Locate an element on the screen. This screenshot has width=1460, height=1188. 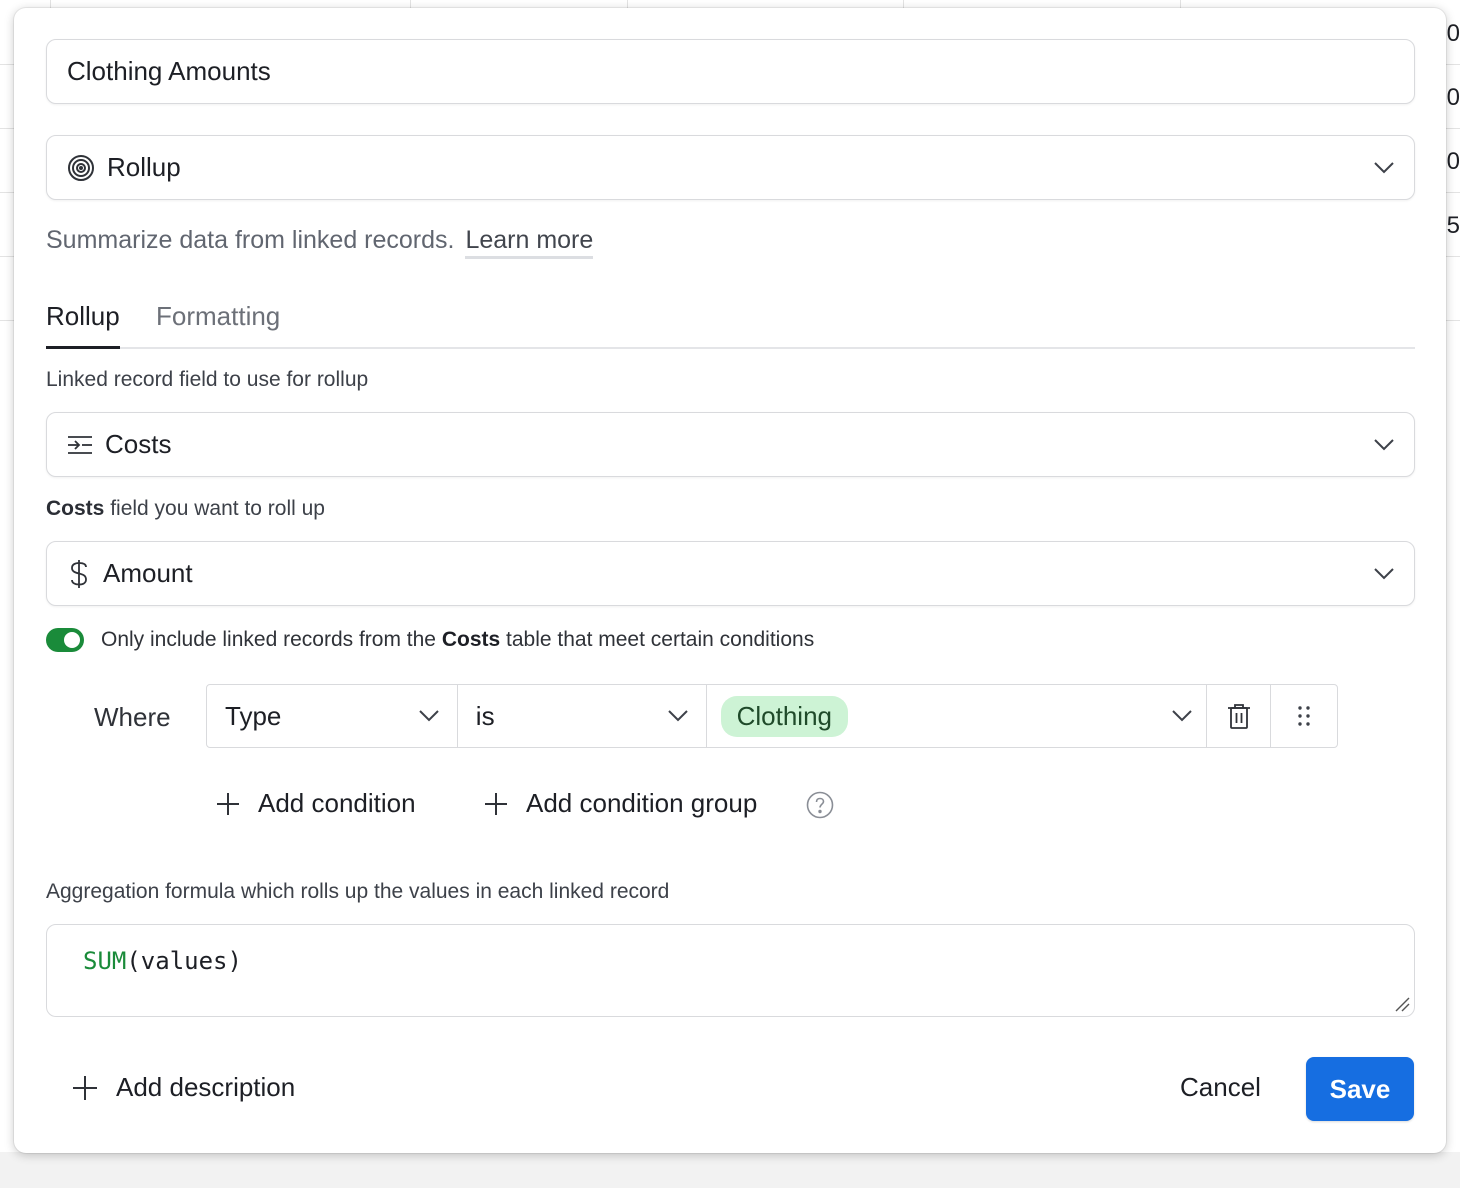
condition-value-pill: Clothing is located at coordinates (784, 716).